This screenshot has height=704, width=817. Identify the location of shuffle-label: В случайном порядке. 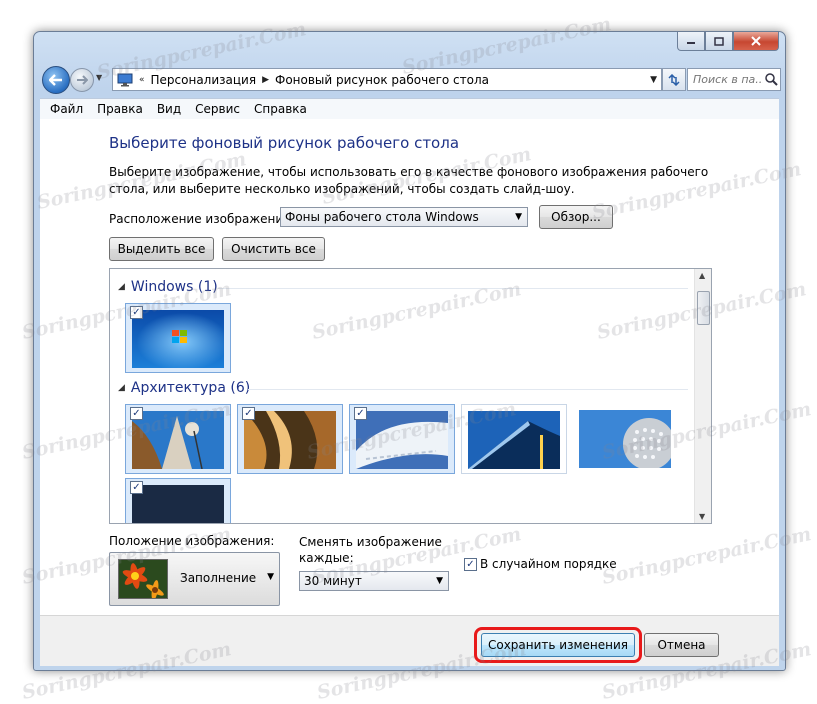
(548, 564).